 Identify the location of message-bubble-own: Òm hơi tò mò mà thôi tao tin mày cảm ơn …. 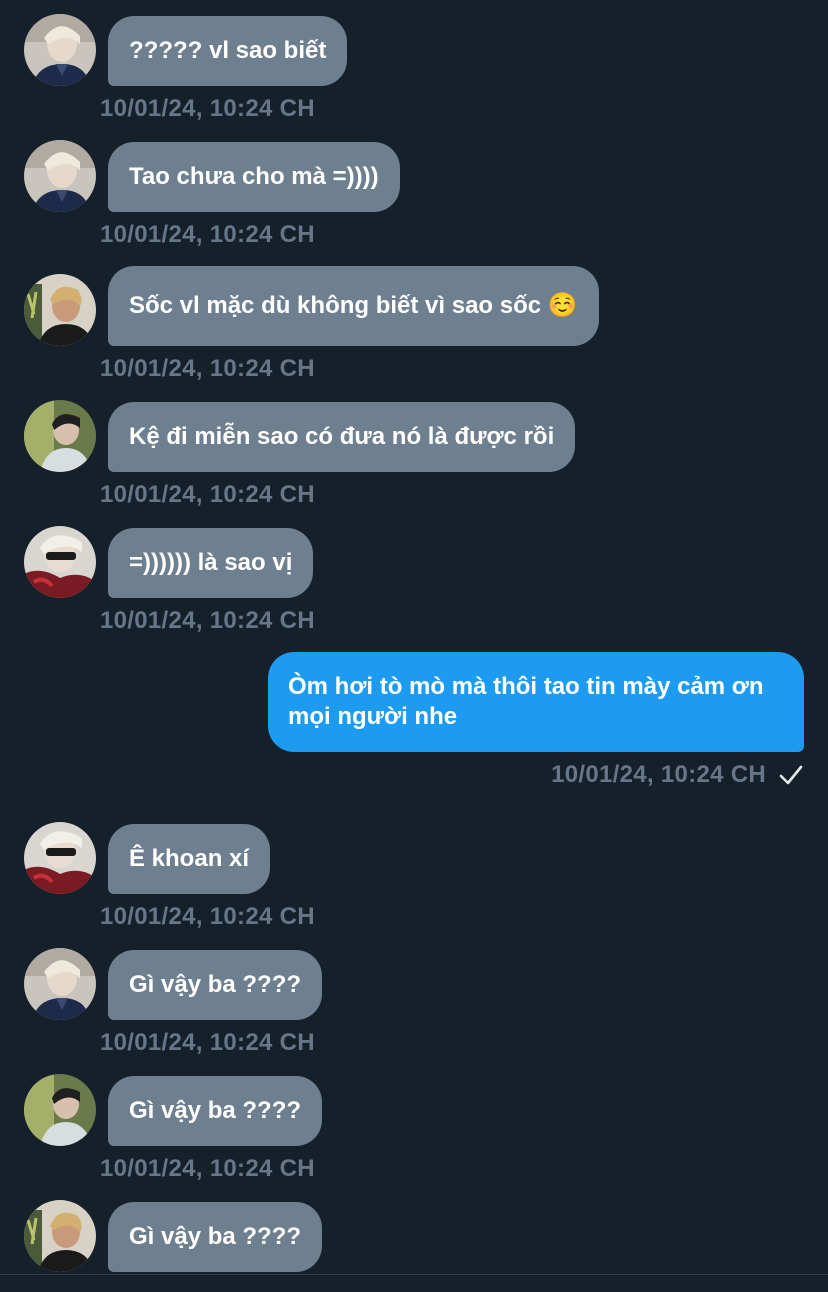
(536, 702).